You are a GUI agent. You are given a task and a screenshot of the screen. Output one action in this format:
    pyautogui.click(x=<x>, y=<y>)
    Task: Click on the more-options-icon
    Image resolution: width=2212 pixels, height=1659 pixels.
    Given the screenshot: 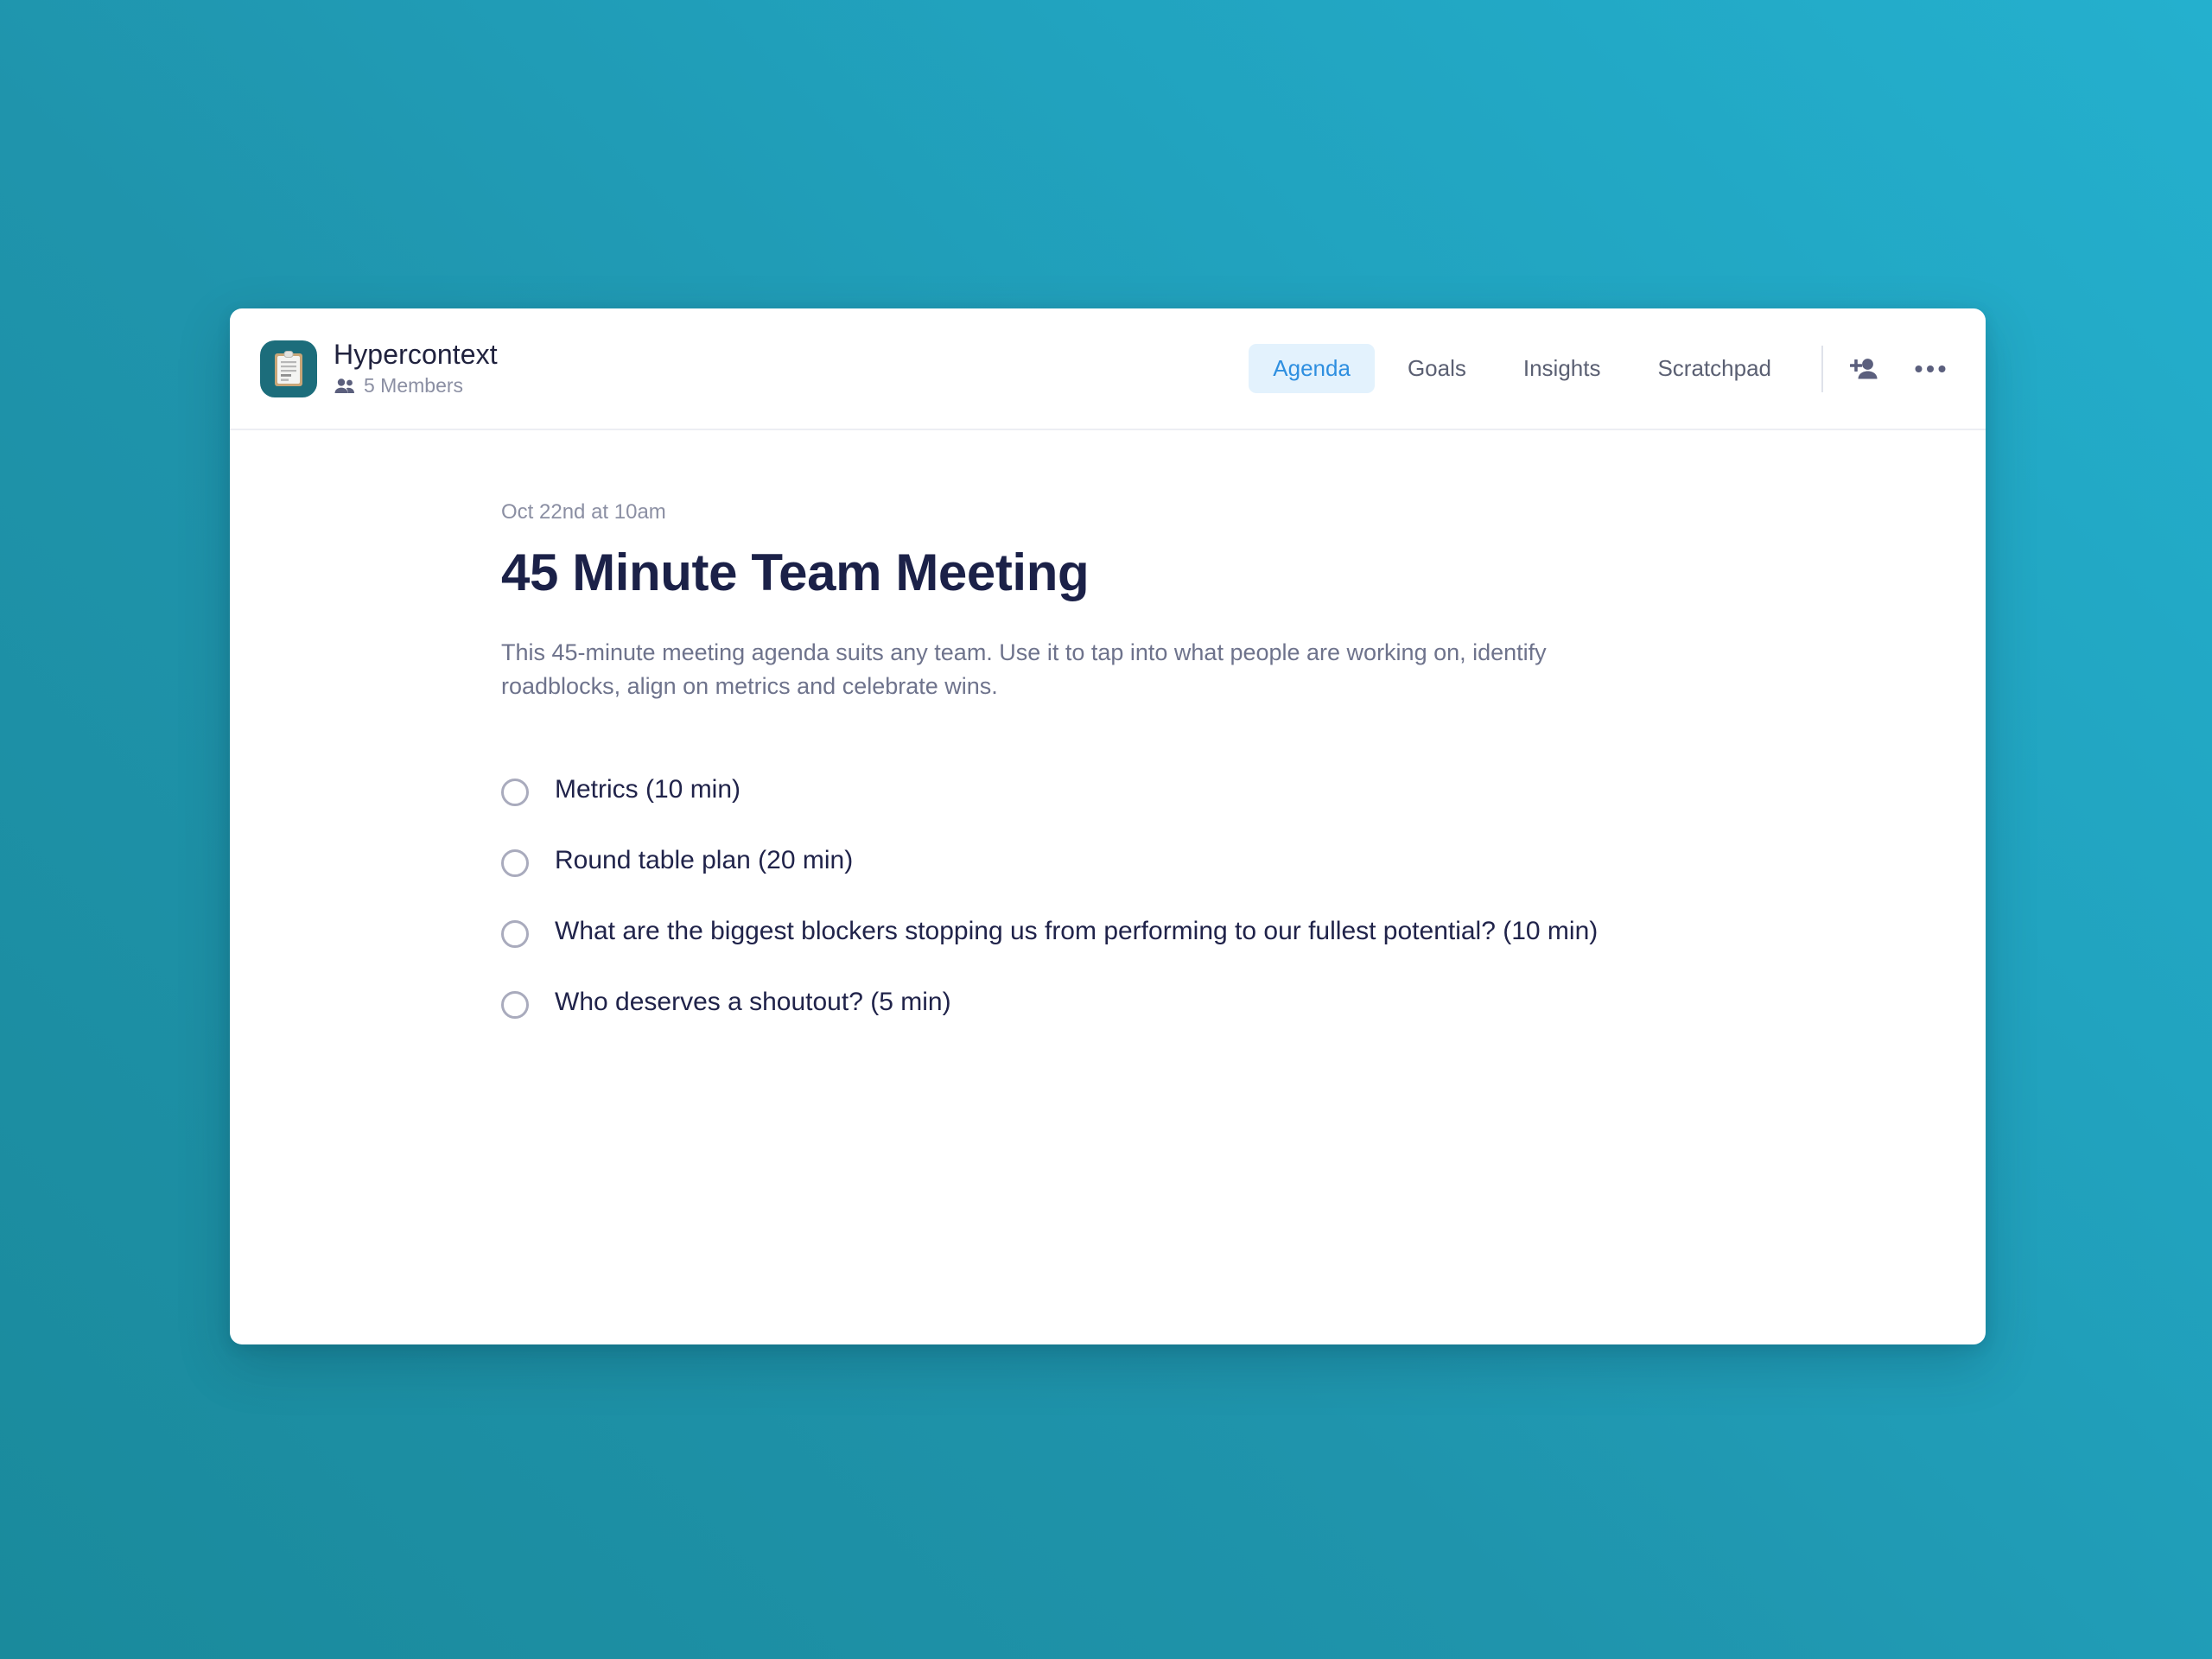 What is the action you would take?
    pyautogui.click(x=1930, y=369)
    